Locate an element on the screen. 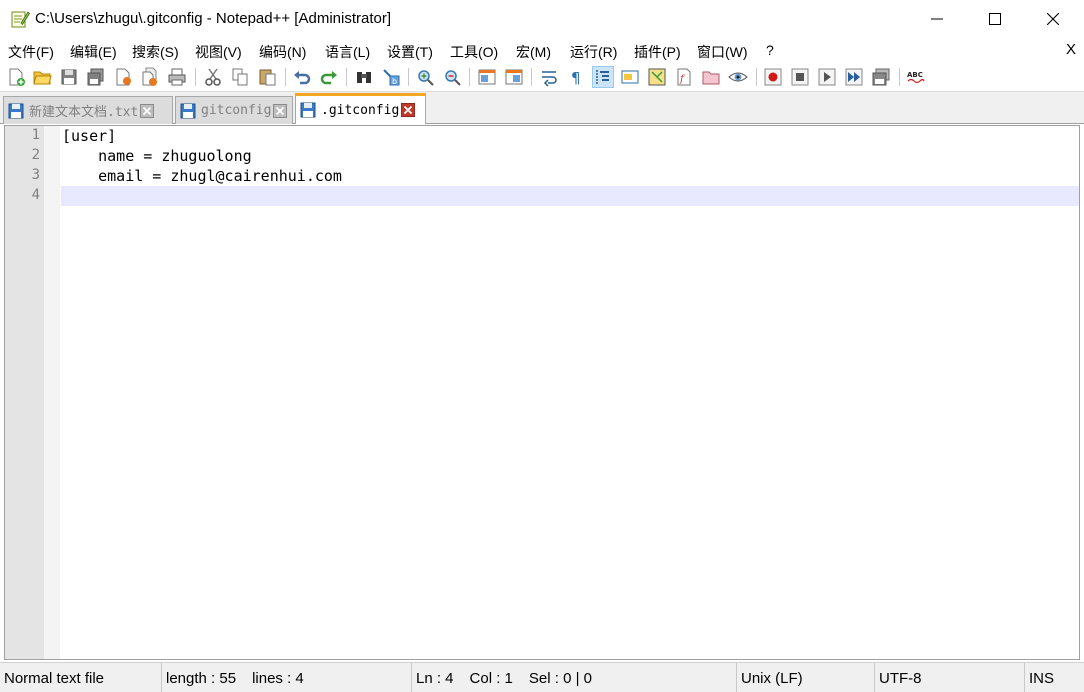  svg-text: ABC is located at coordinates (915, 75).